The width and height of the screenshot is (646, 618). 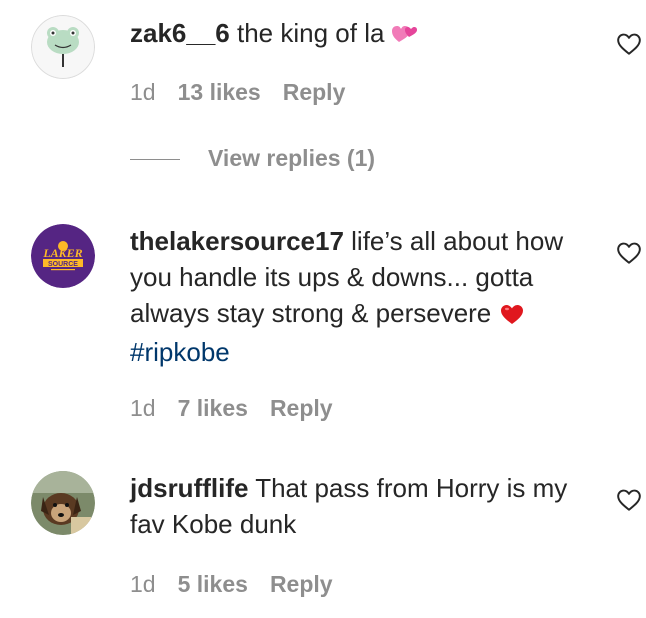 I want to click on view-replies-button: View replies (1), so click(x=252, y=158).